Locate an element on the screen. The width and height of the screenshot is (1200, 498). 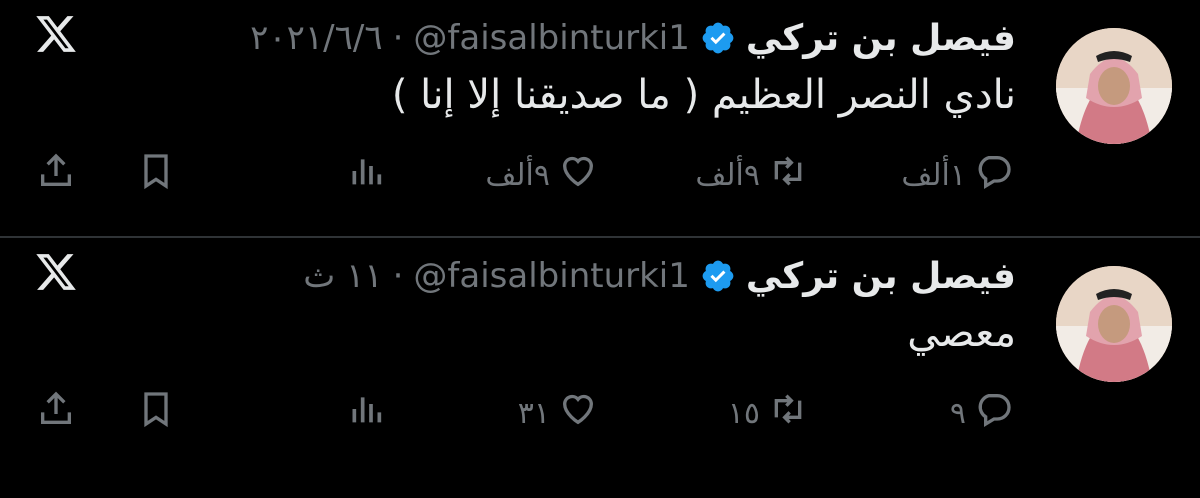
retweet-count: ١٥ is located at coordinates (743, 413).